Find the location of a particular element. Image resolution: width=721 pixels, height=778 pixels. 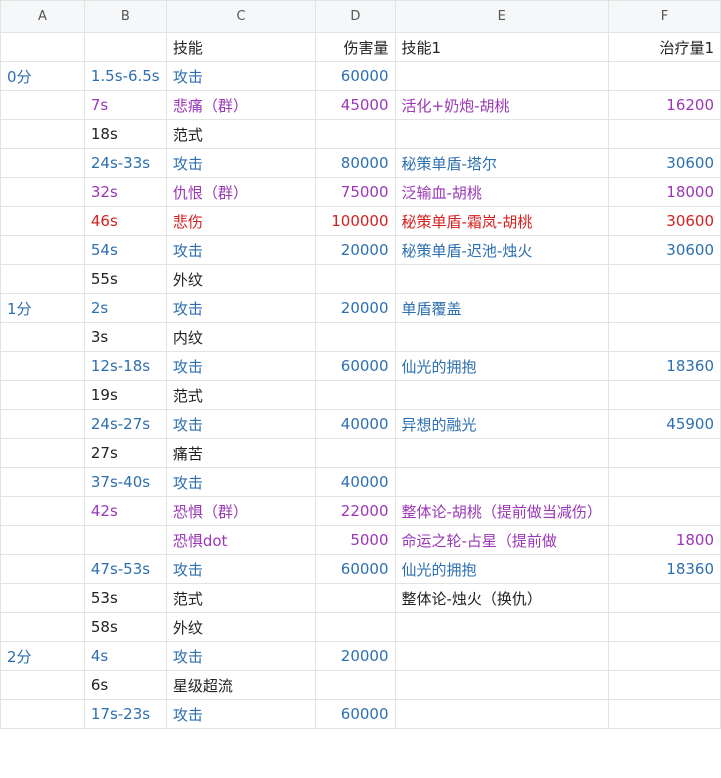

cell-b: 55s is located at coordinates (125, 279).